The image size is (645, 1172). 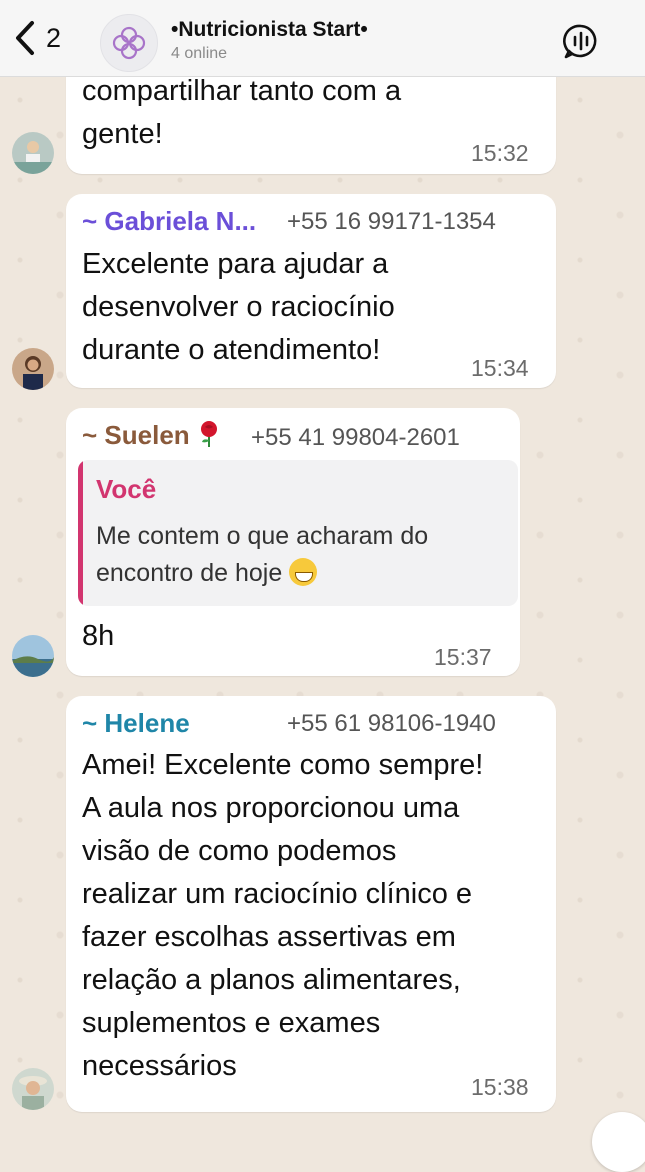 I want to click on sender-phone: +55 61 98106-1940, so click(x=391, y=724).